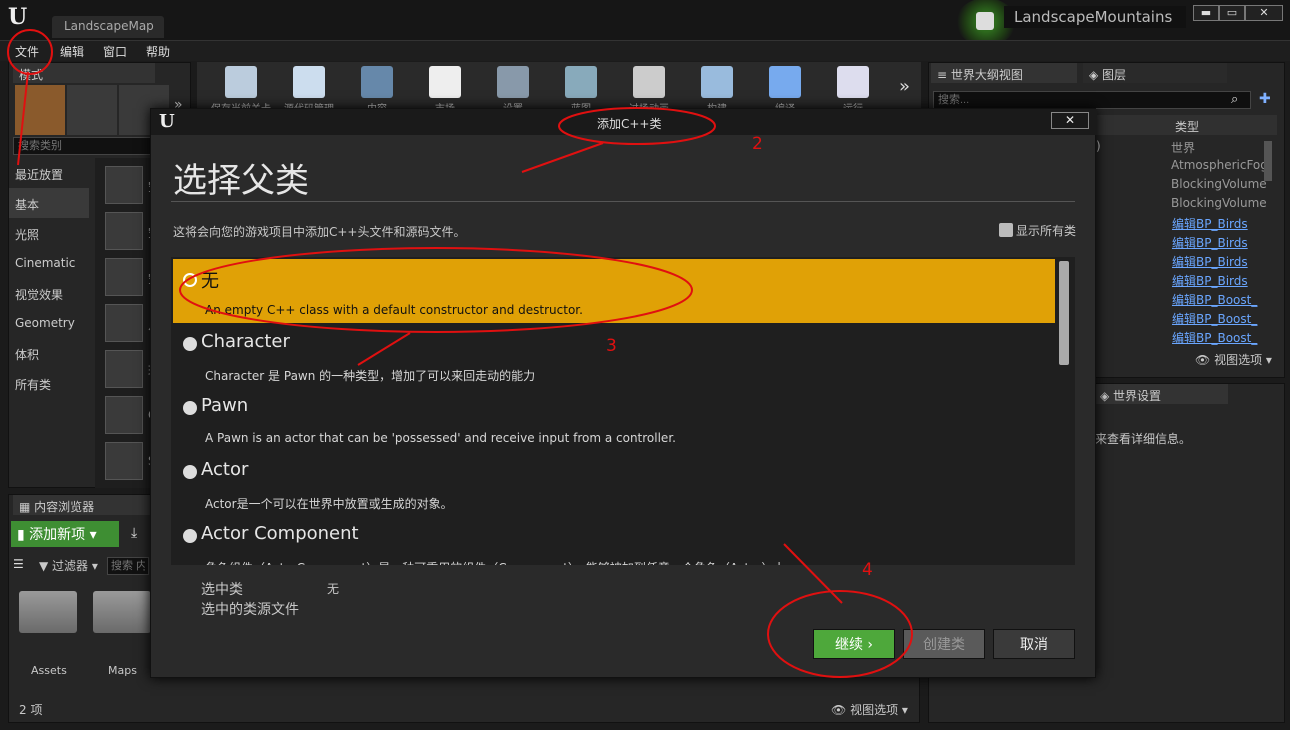  What do you see at coordinates (31, 75) in the screenshot?
I see `modes-tab-label: 模式` at bounding box center [31, 75].